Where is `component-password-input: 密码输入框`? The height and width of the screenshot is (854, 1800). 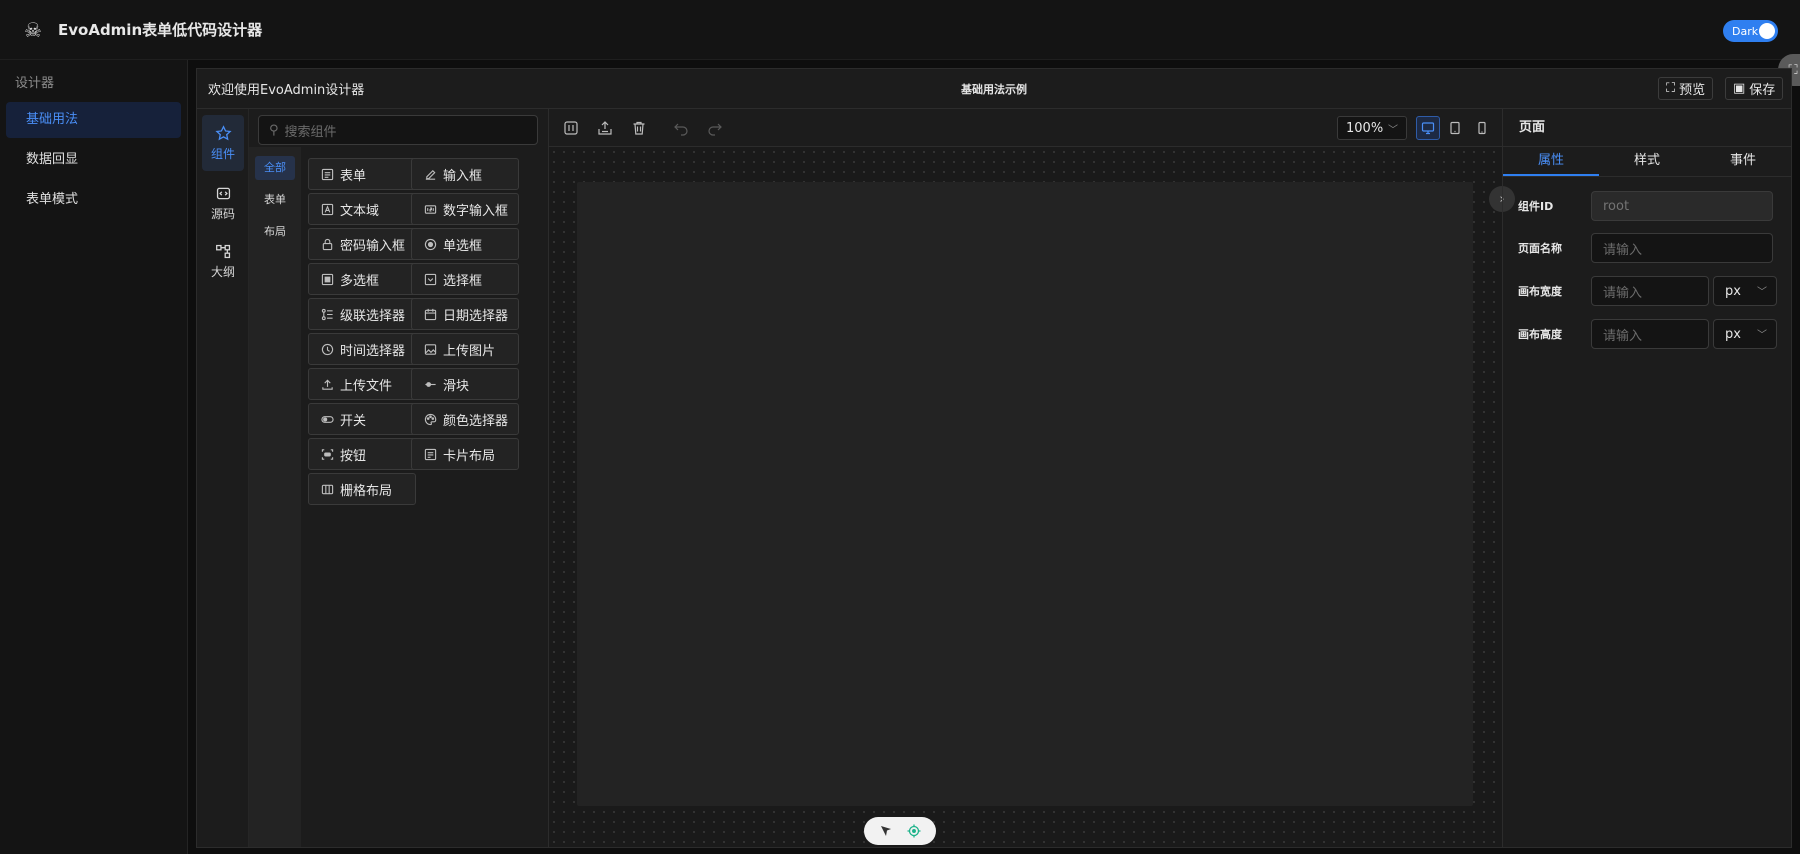
component-password-input: 密码输入框 is located at coordinates (362, 244).